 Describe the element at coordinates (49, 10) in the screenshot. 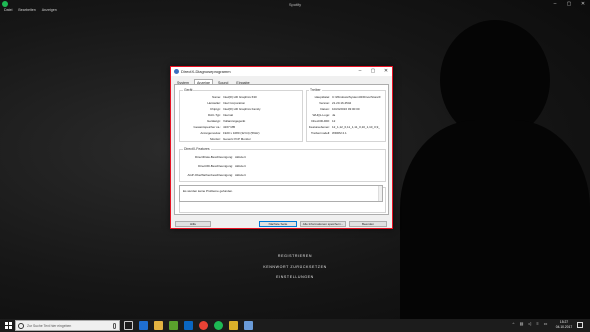

I see `menu-item-anzeigen: Anzeigen` at that location.